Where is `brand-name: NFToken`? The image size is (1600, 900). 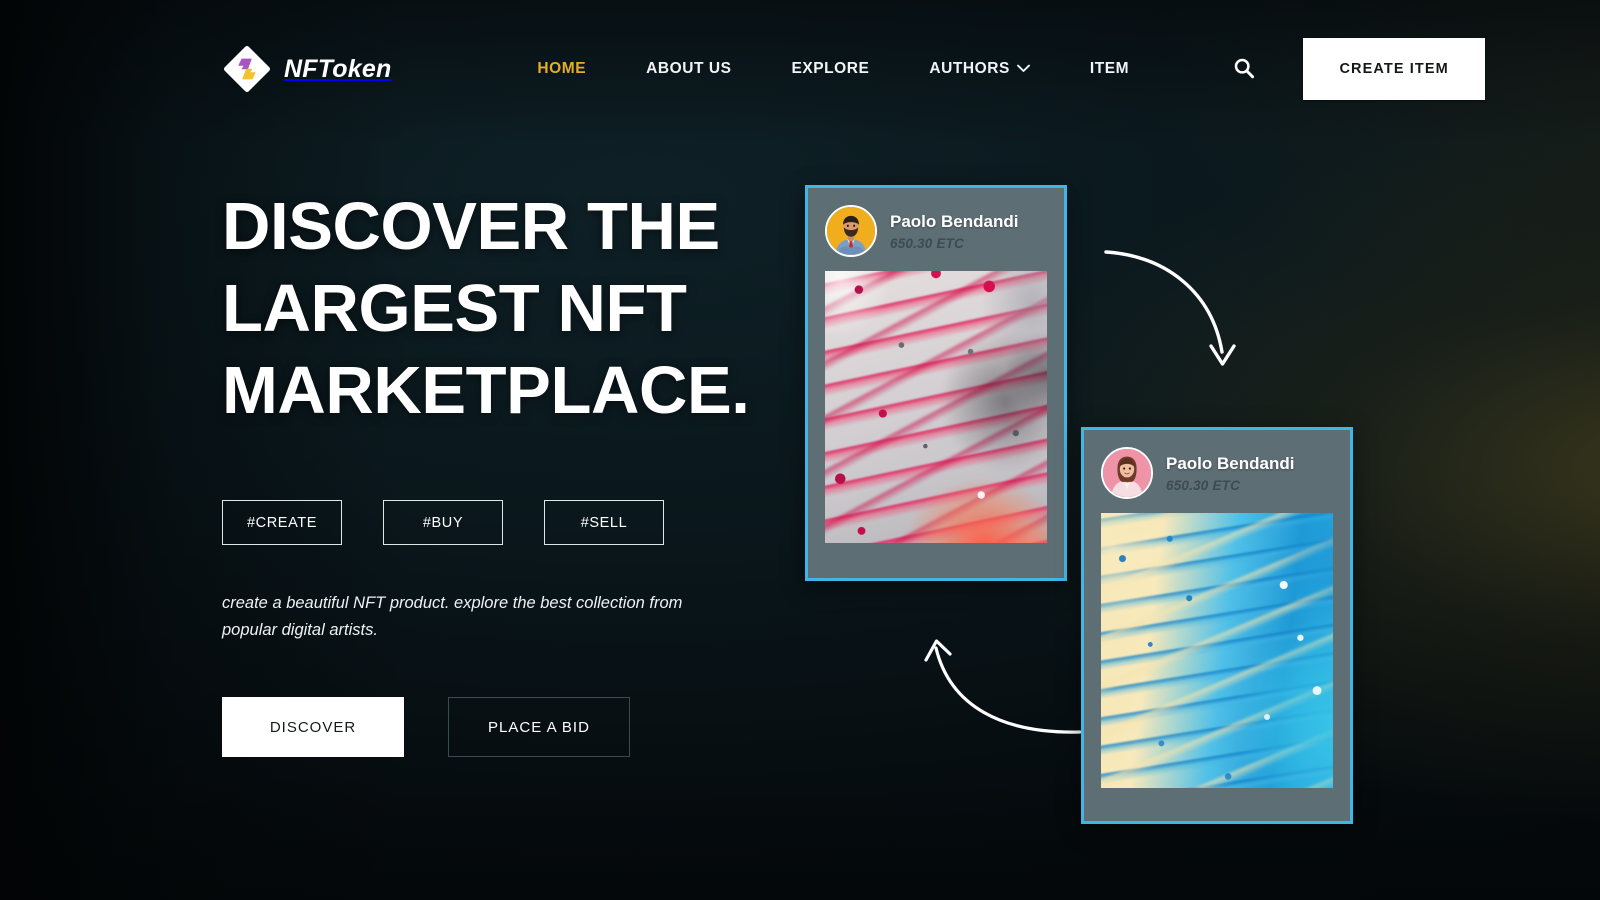 brand-name: NFToken is located at coordinates (338, 68).